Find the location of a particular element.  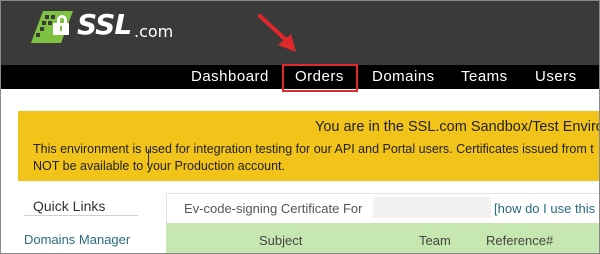

nav-domains: Domains is located at coordinates (403, 77).